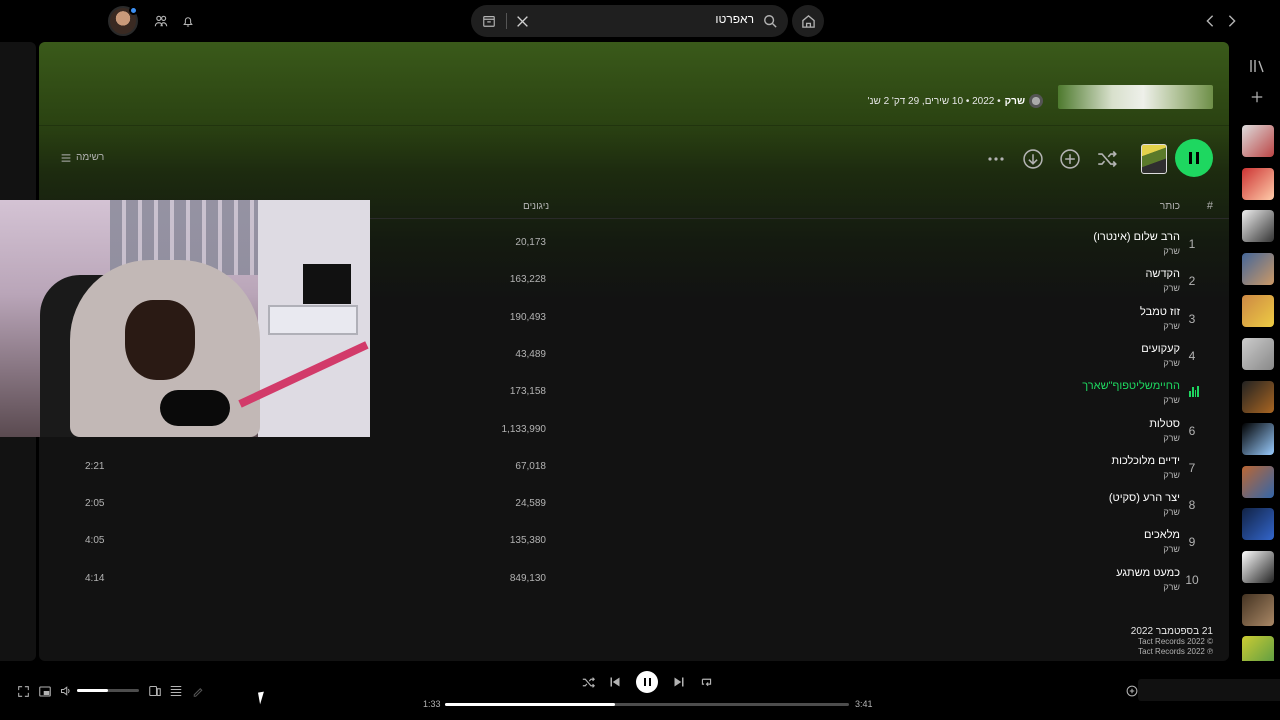  What do you see at coordinates (1192, 430) in the screenshot?
I see `track-number: 6` at bounding box center [1192, 430].